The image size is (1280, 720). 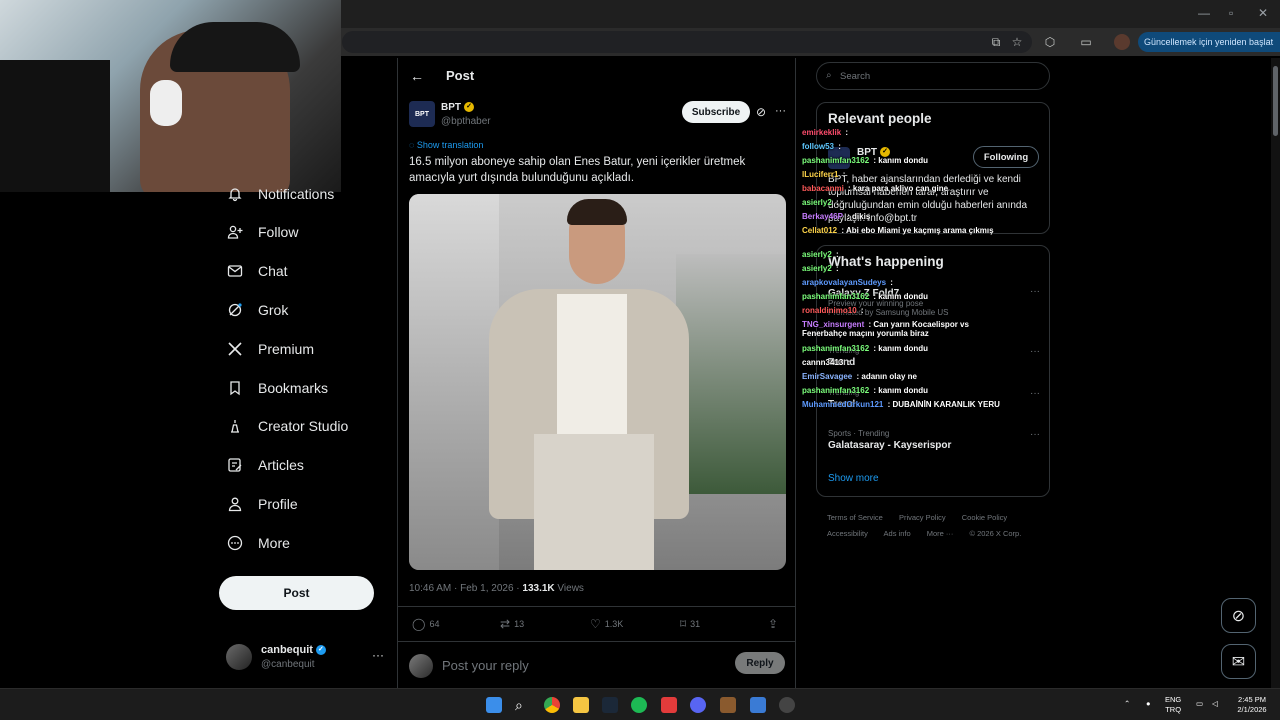 I want to click on back-arrow-icon: ←, so click(x=417, y=76).